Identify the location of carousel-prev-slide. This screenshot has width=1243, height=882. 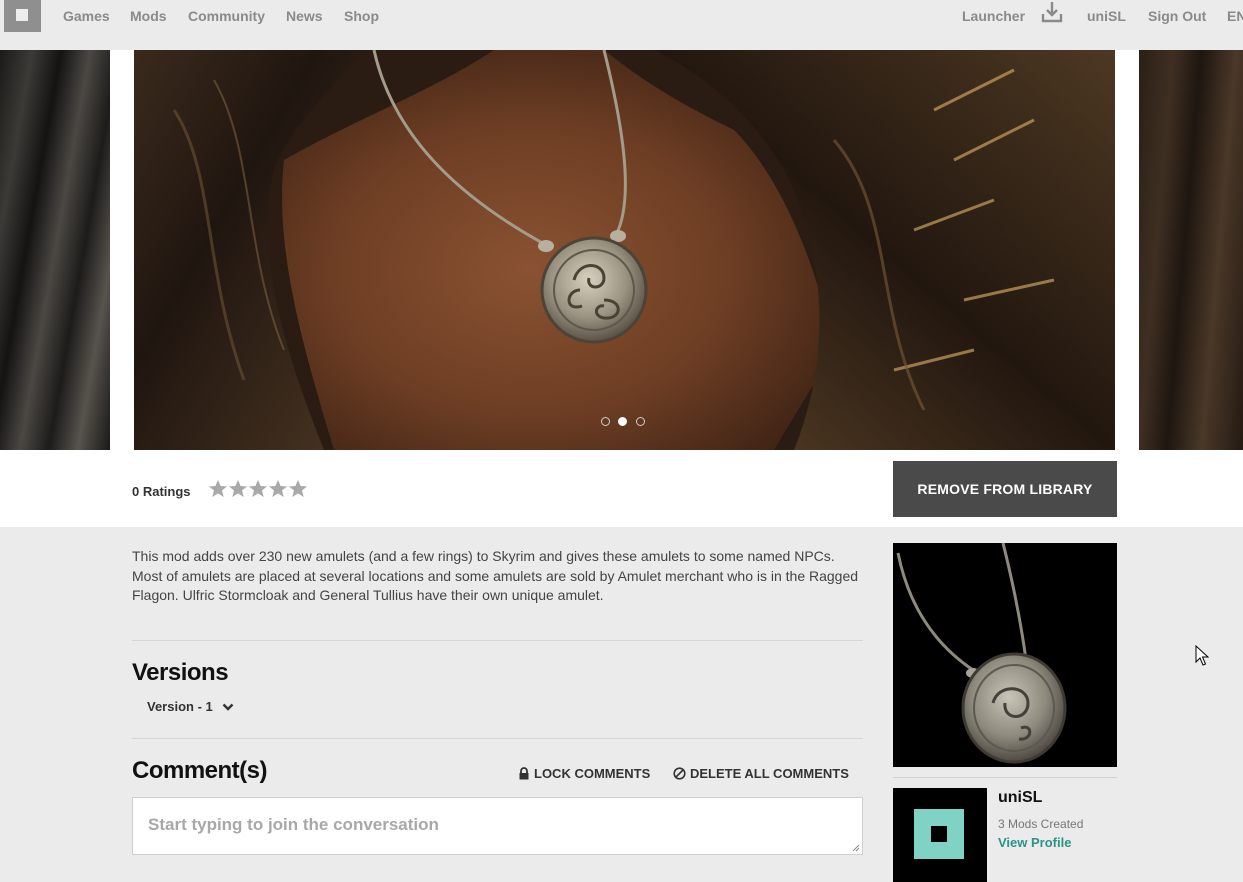
(55, 250).